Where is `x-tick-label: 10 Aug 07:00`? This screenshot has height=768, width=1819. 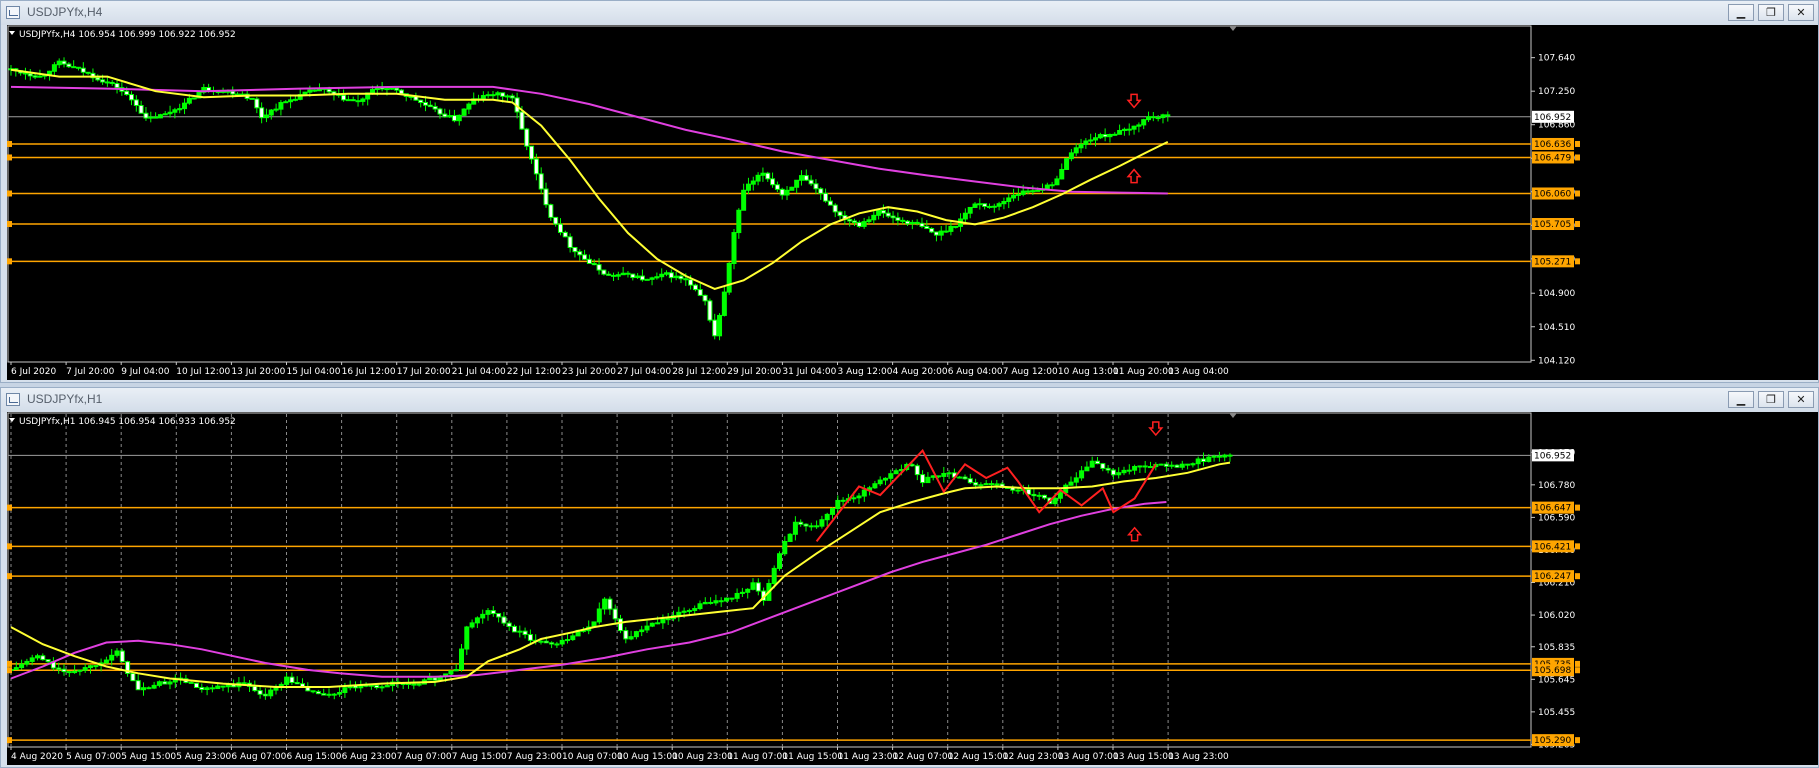 x-tick-label: 10 Aug 07:00 is located at coordinates (592, 757).